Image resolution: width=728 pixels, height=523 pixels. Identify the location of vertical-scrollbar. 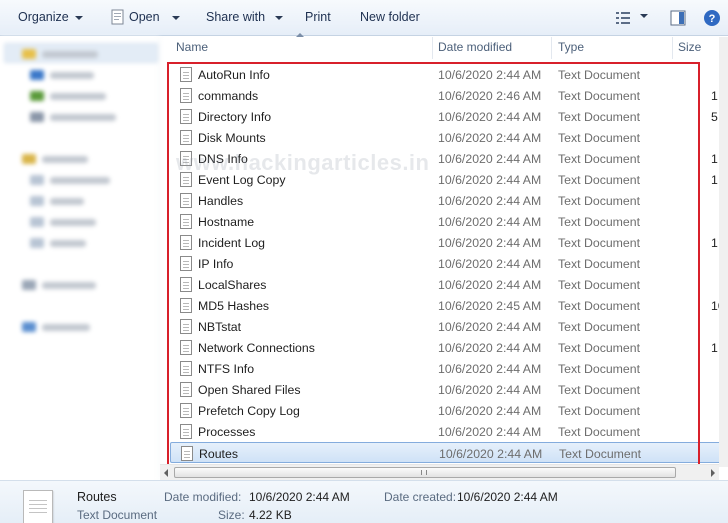
(723, 252).